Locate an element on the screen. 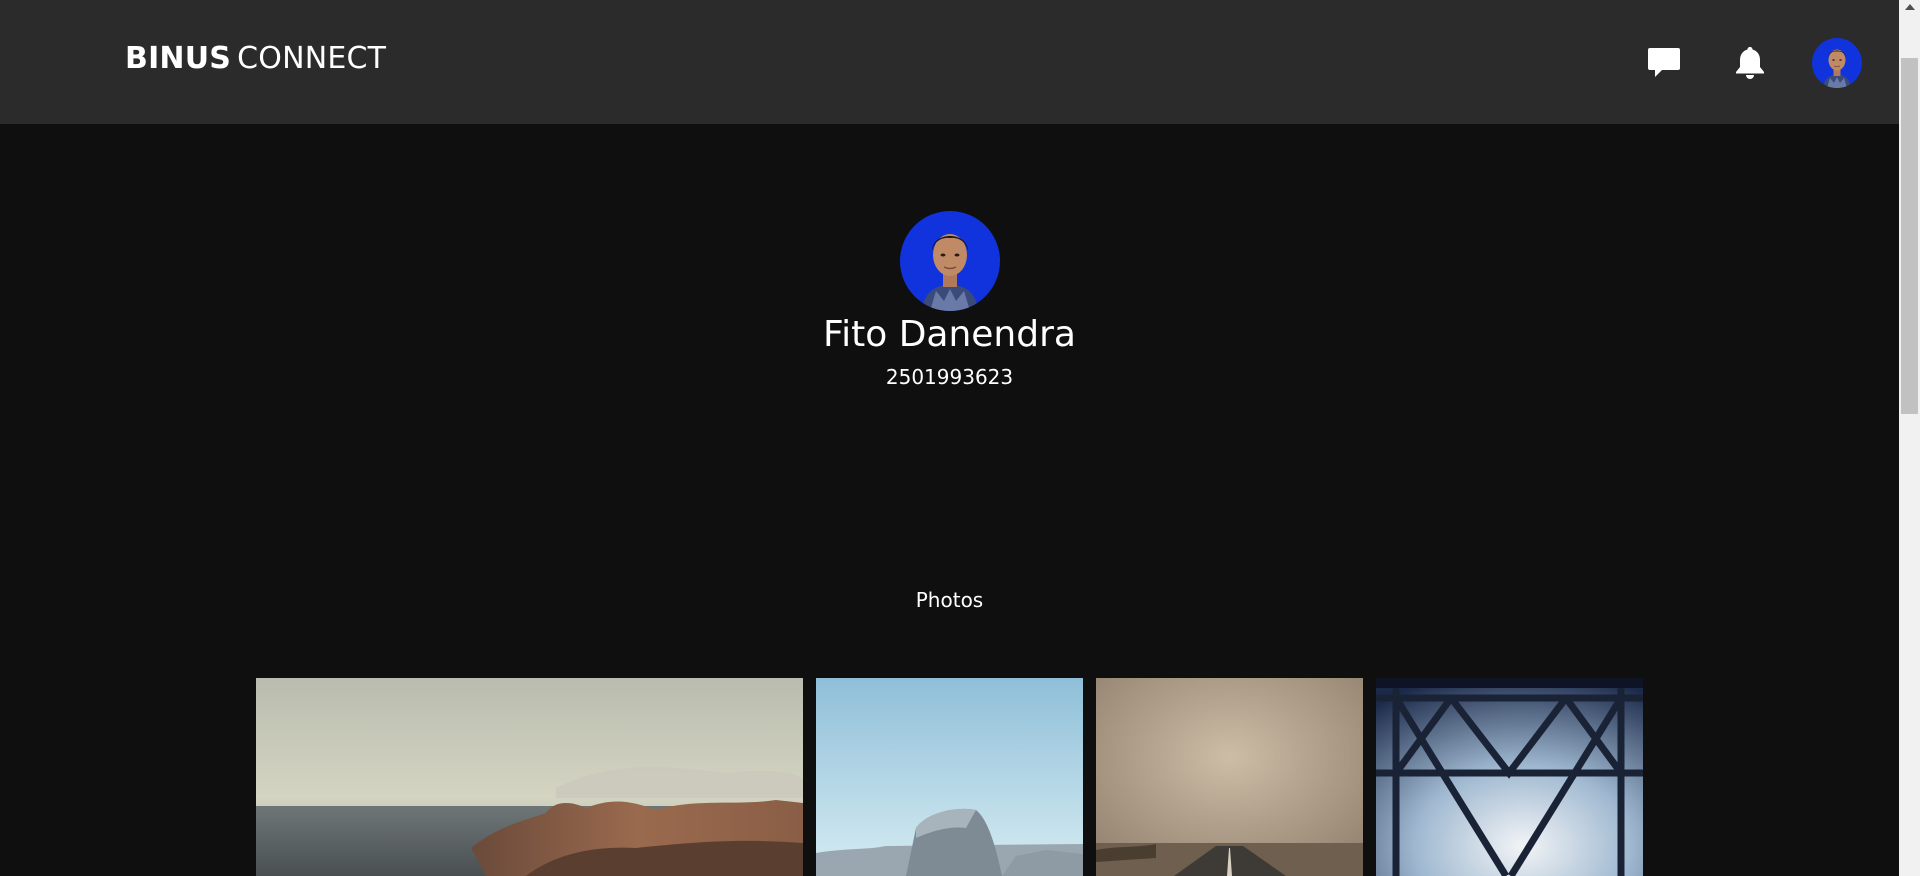 The width and height of the screenshot is (1920, 876). bell-icon is located at coordinates (1750, 62).